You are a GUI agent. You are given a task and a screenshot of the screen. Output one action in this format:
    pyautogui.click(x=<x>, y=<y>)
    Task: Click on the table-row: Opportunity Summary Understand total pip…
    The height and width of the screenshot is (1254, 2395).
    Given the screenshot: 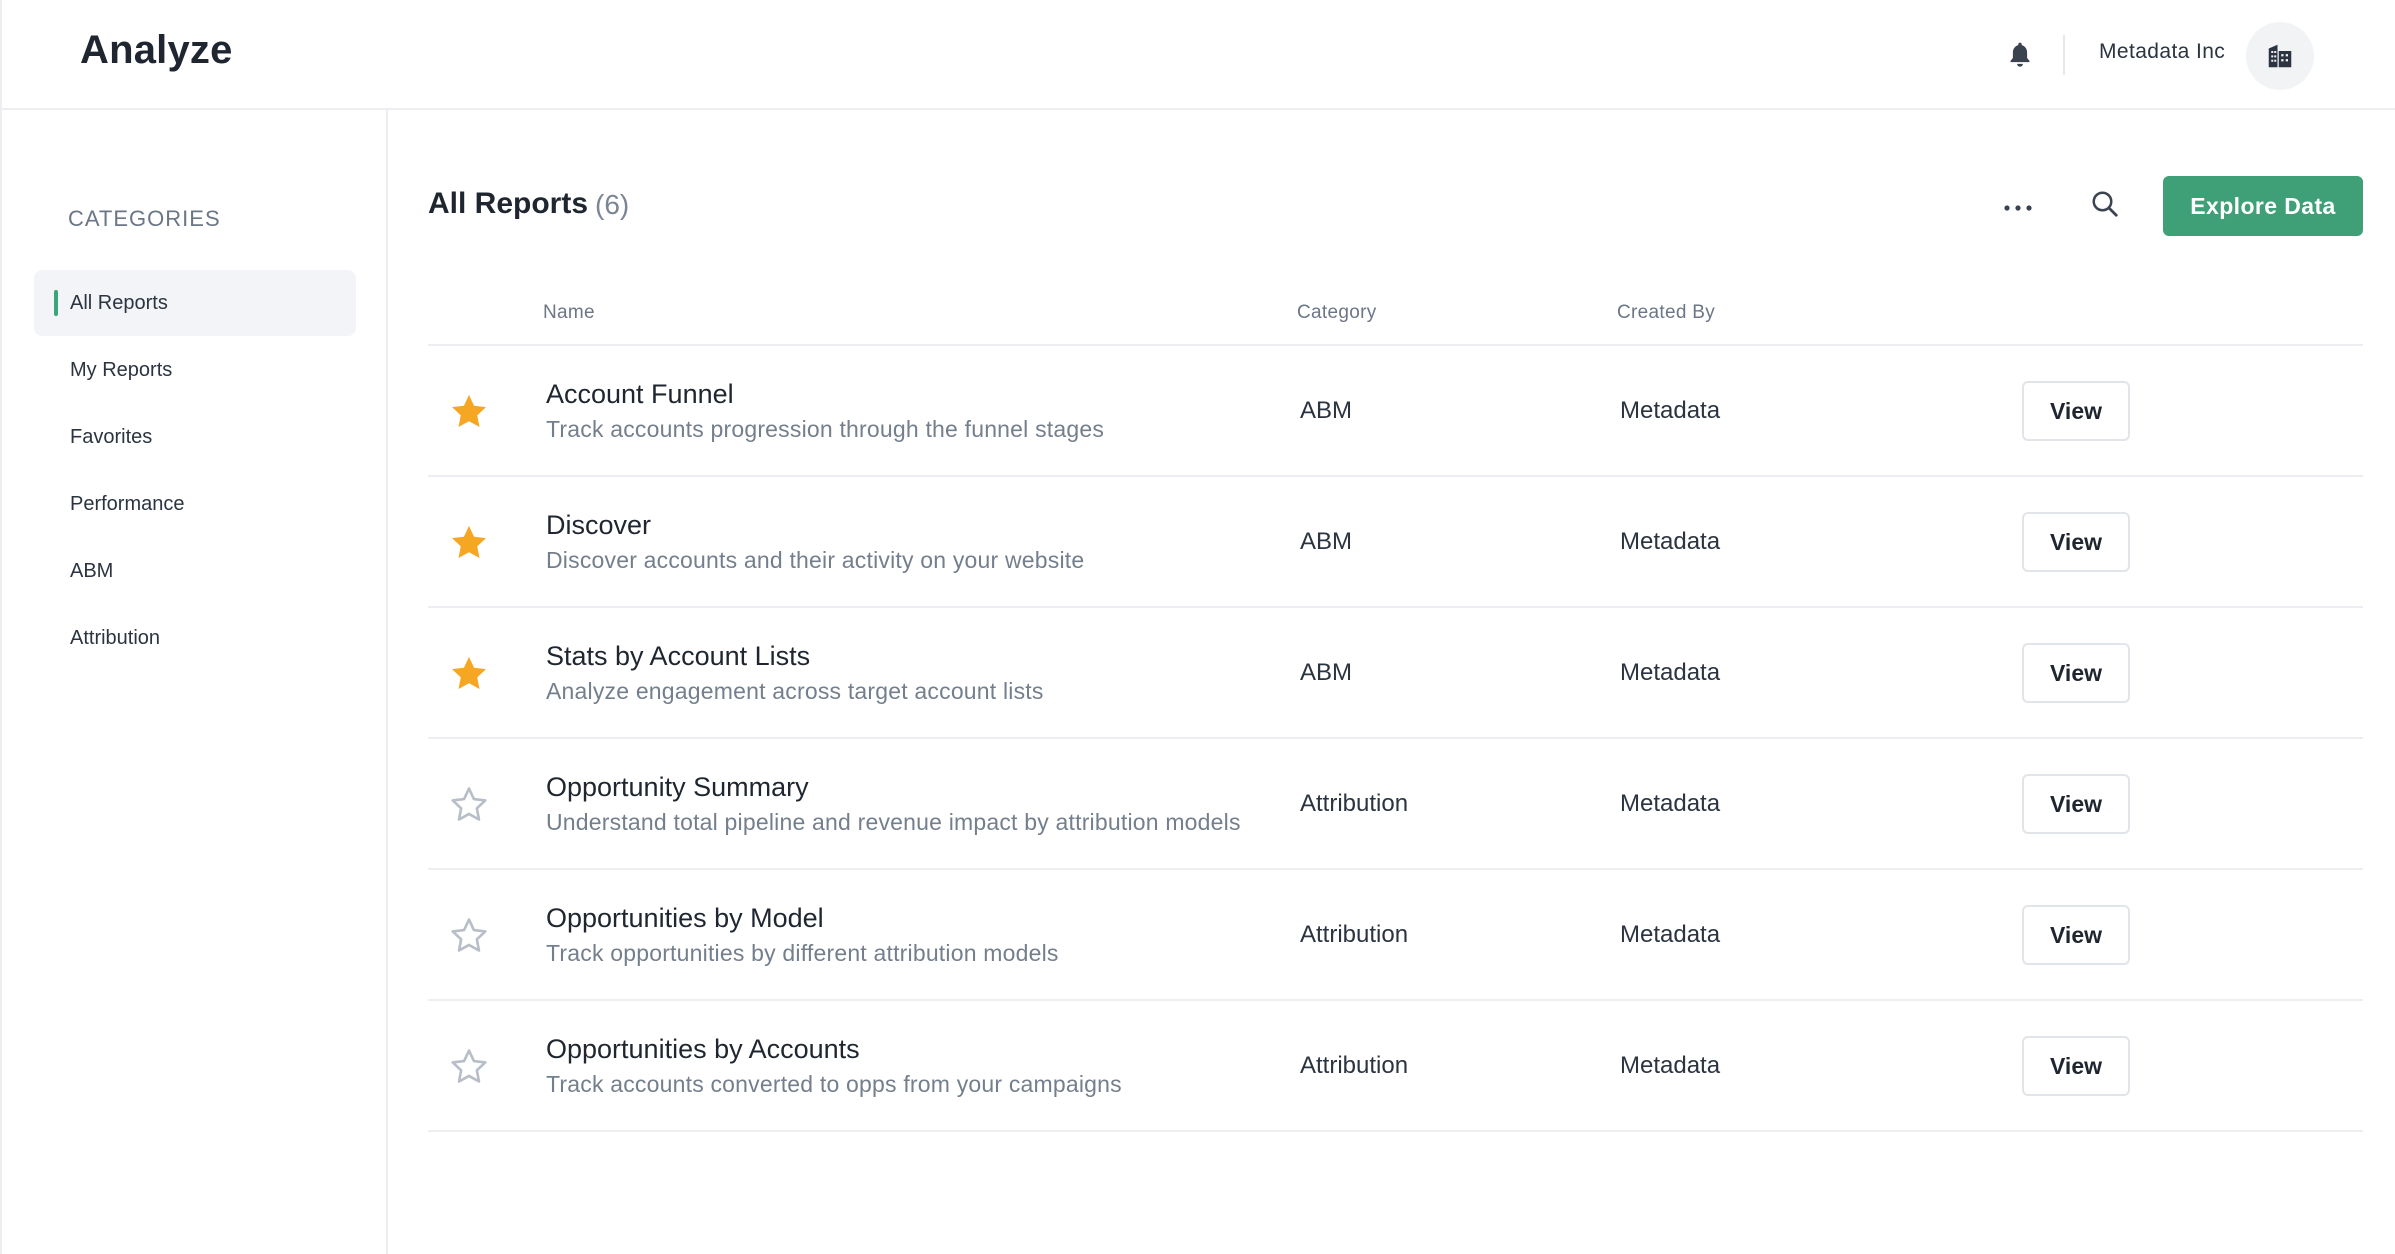 What is the action you would take?
    pyautogui.click(x=1395, y=804)
    